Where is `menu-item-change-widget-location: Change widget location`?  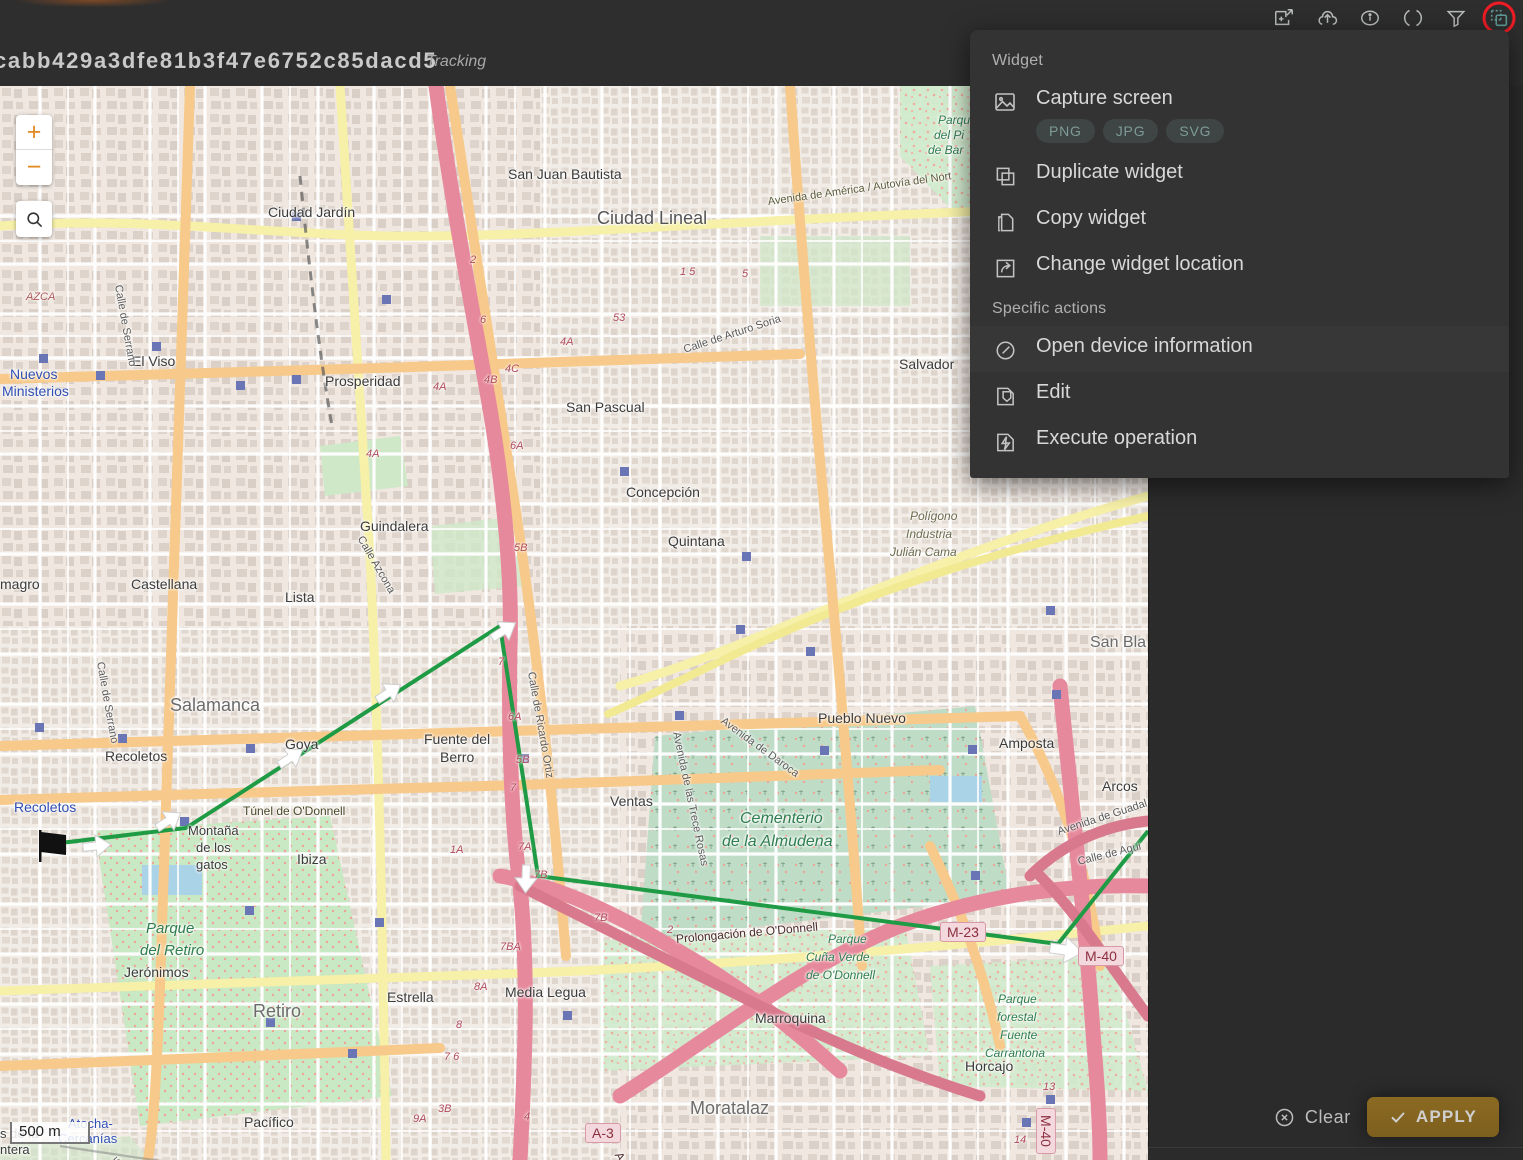 menu-item-change-widget-location: Change widget location is located at coordinates (1239, 267).